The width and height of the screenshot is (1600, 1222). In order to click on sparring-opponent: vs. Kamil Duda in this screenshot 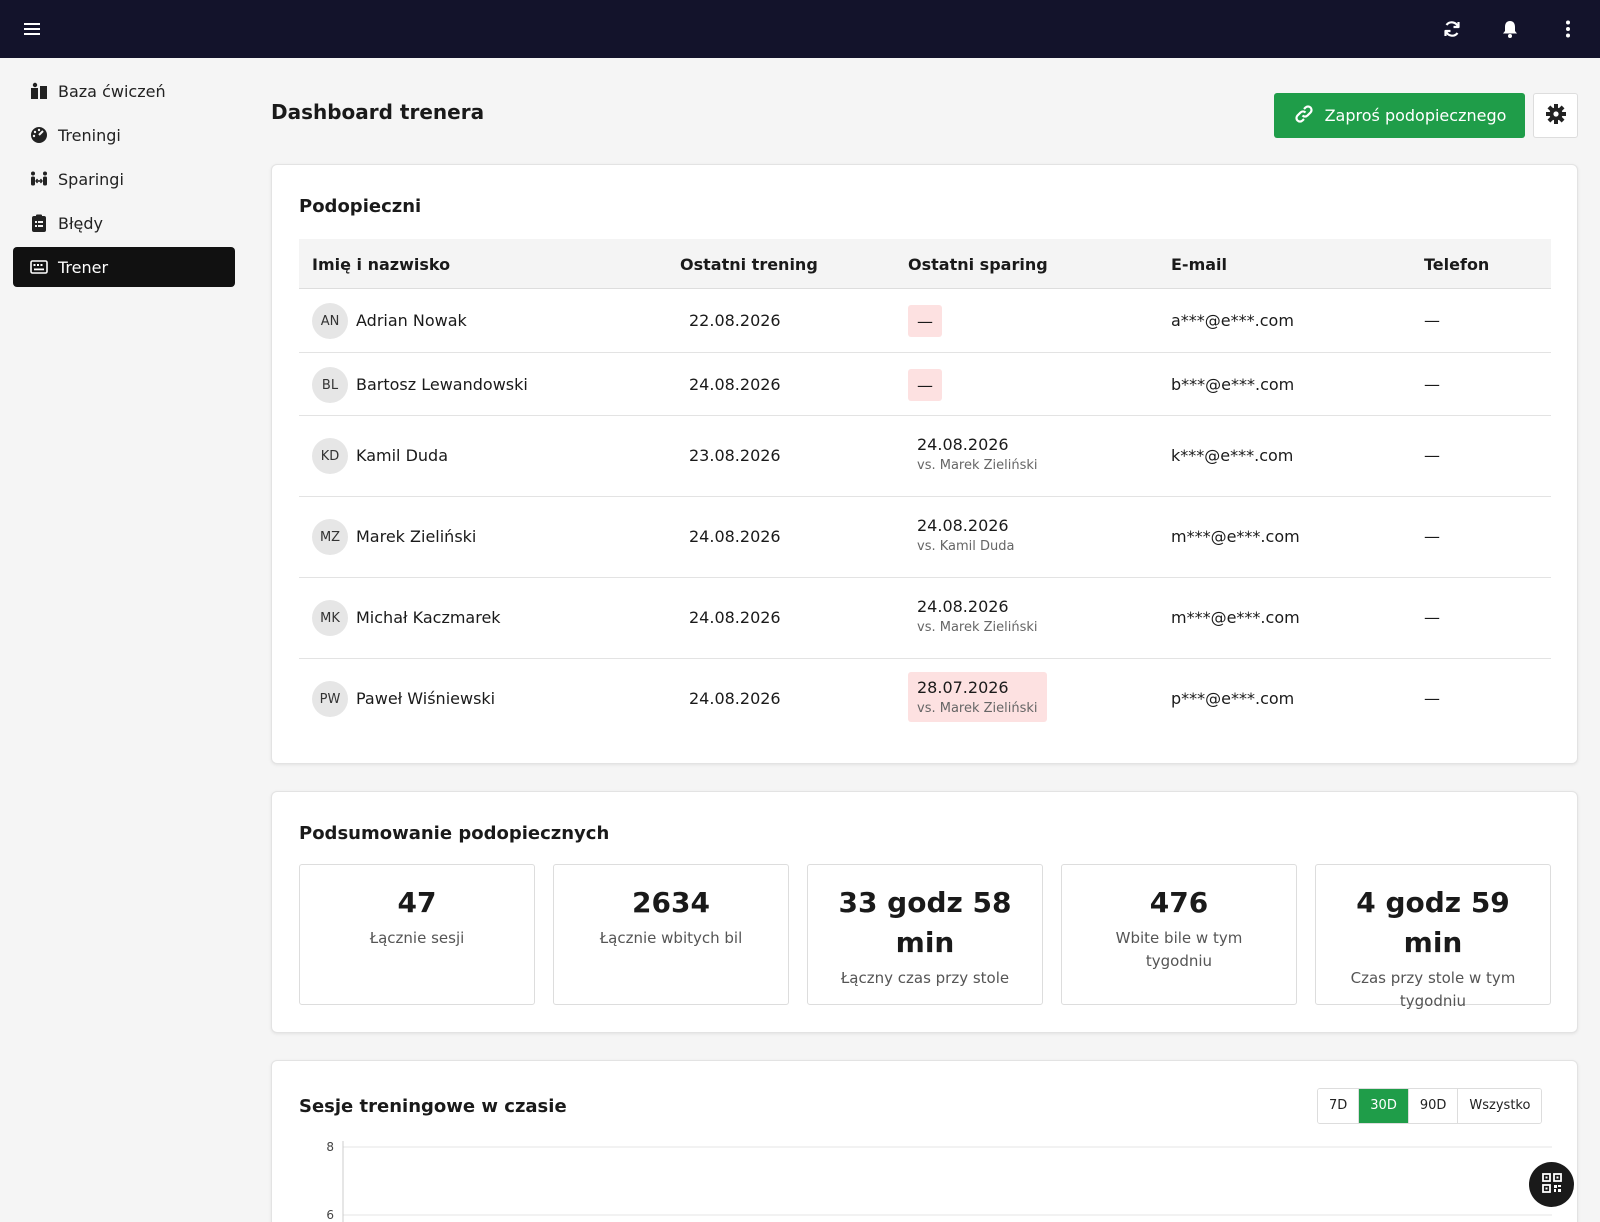, I will do `click(966, 546)`.